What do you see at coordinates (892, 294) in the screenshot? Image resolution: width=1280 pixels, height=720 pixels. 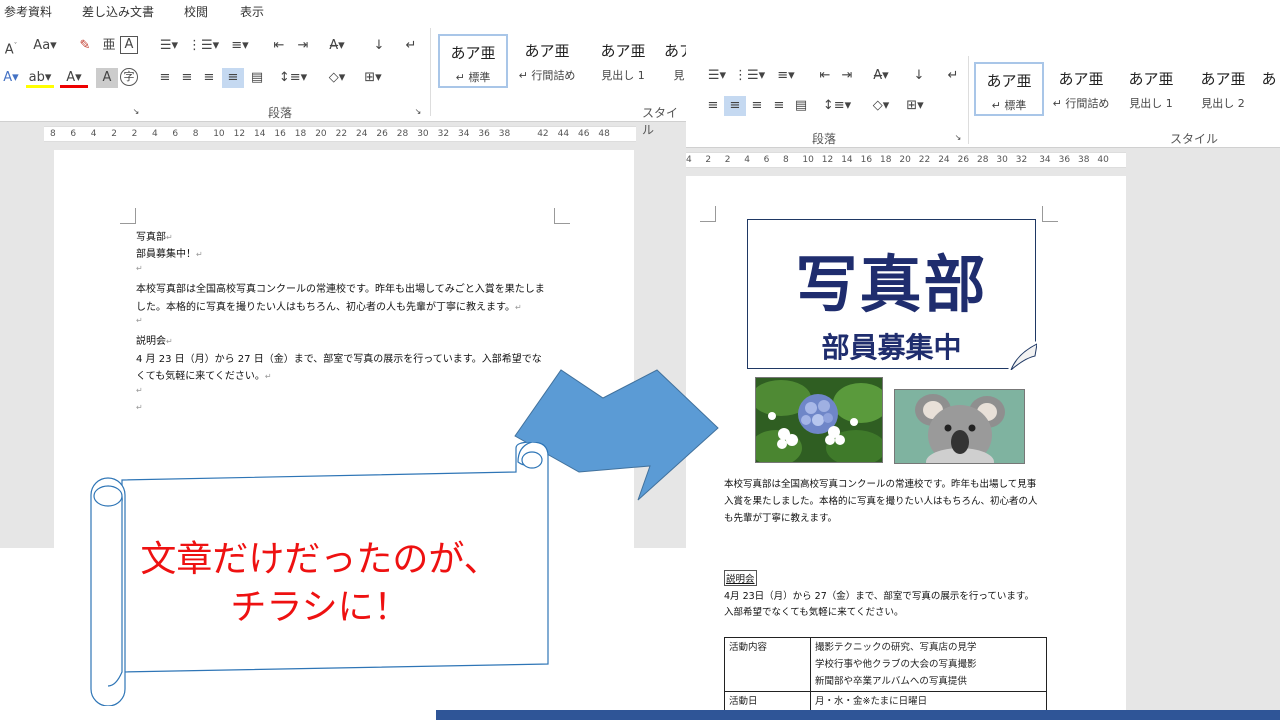 I see `flyer-title-box: 写真部 部員募集中` at bounding box center [892, 294].